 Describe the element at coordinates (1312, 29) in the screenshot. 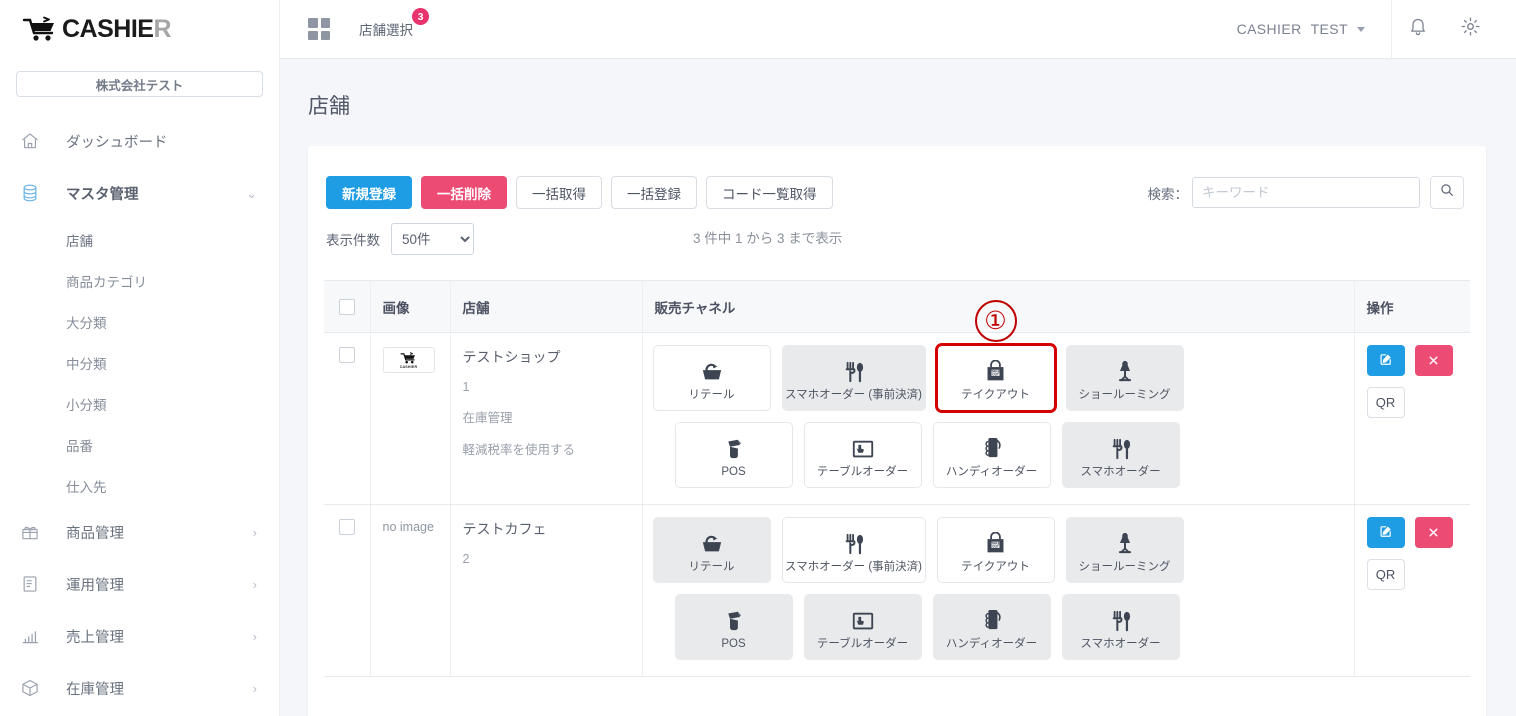

I see `user-menu: CASHIER TEST` at that location.